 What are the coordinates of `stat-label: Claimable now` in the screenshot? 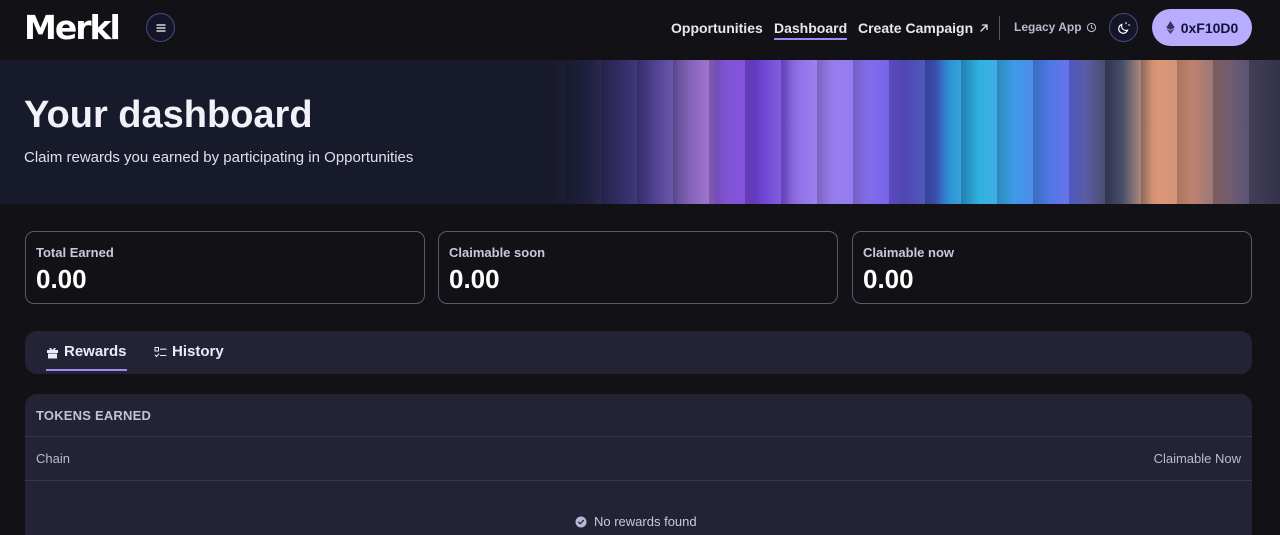 It's located at (909, 252).